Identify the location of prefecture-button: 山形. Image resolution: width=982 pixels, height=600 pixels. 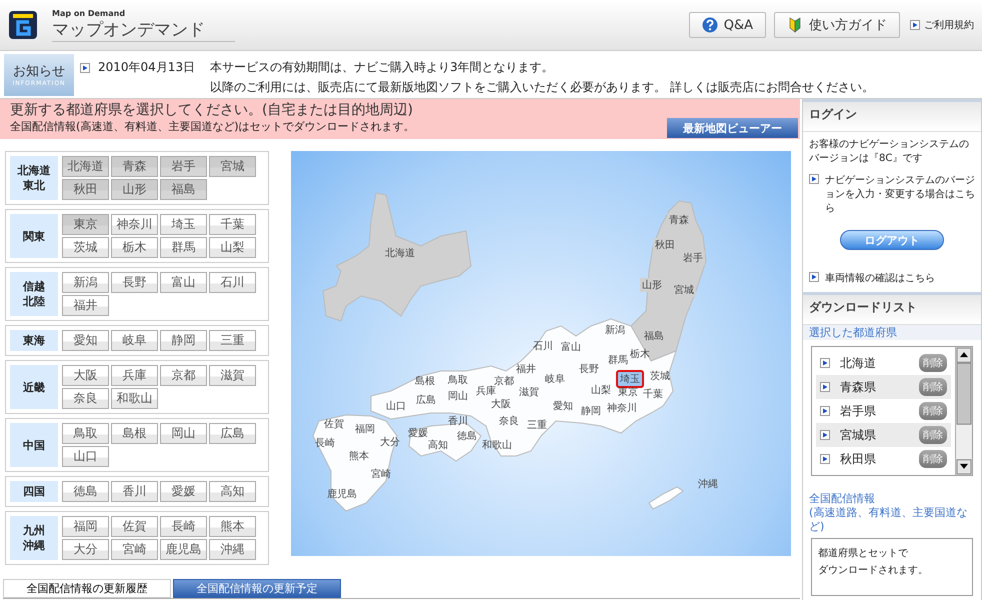
(134, 189).